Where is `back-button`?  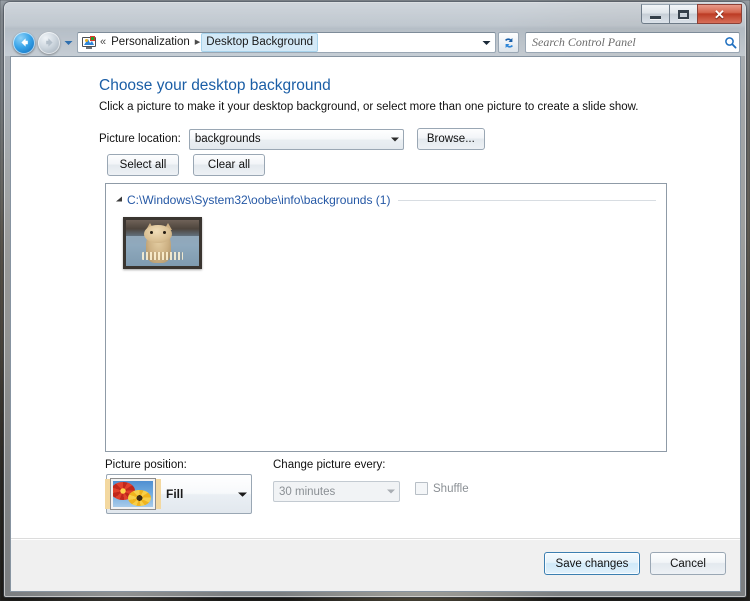
back-button is located at coordinates (24, 42).